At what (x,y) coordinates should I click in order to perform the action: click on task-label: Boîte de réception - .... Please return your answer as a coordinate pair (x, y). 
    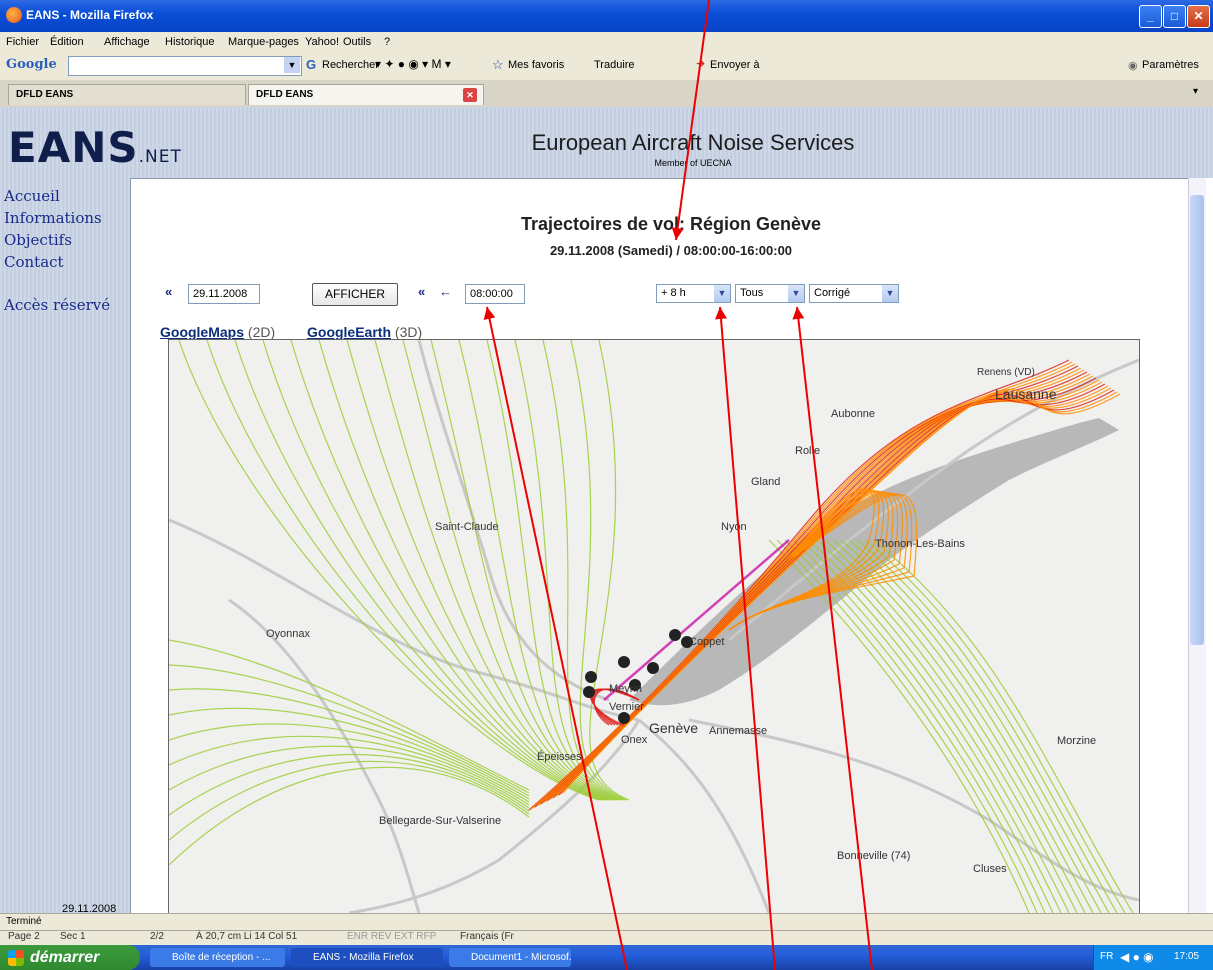
    Looking at the image, I should click on (221, 957).